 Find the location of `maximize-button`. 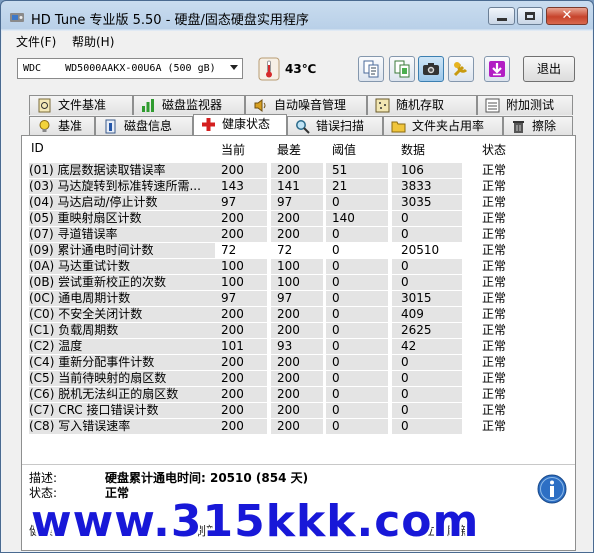

maximize-button is located at coordinates (530, 16).